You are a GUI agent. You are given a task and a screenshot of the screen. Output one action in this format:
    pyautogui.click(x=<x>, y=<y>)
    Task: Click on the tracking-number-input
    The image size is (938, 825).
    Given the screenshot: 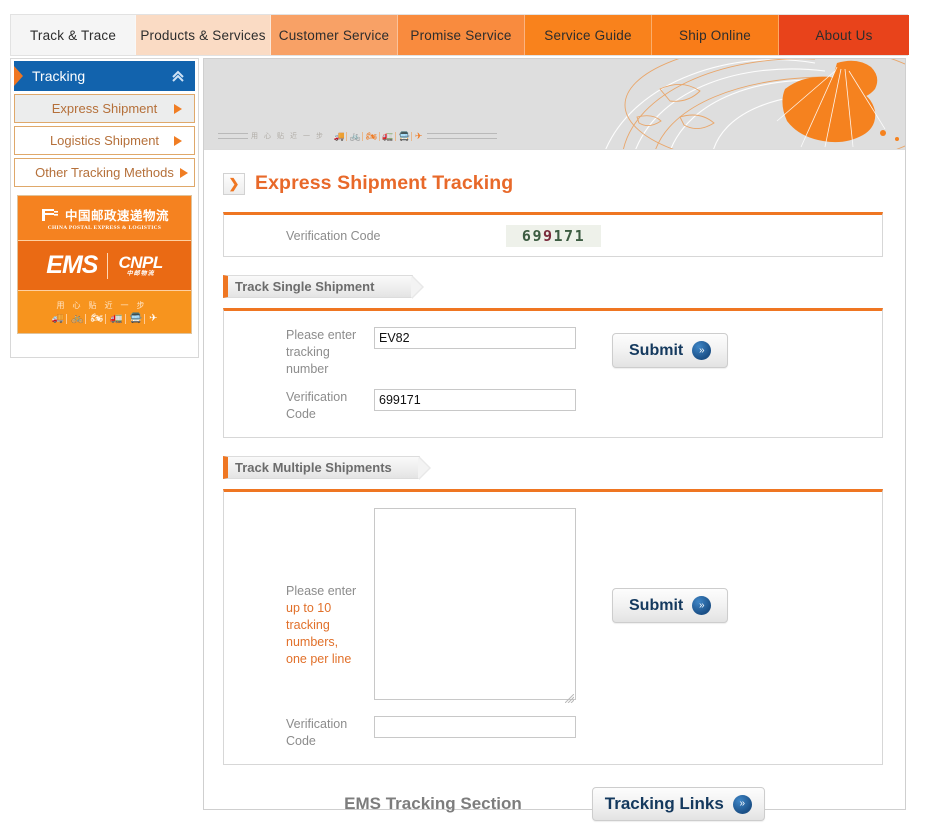 What is the action you would take?
    pyautogui.click(x=475, y=338)
    